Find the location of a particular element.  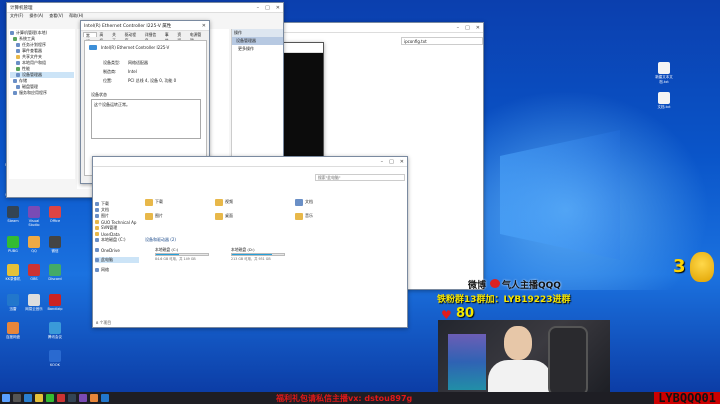

start-icon is located at coordinates (6, 398).